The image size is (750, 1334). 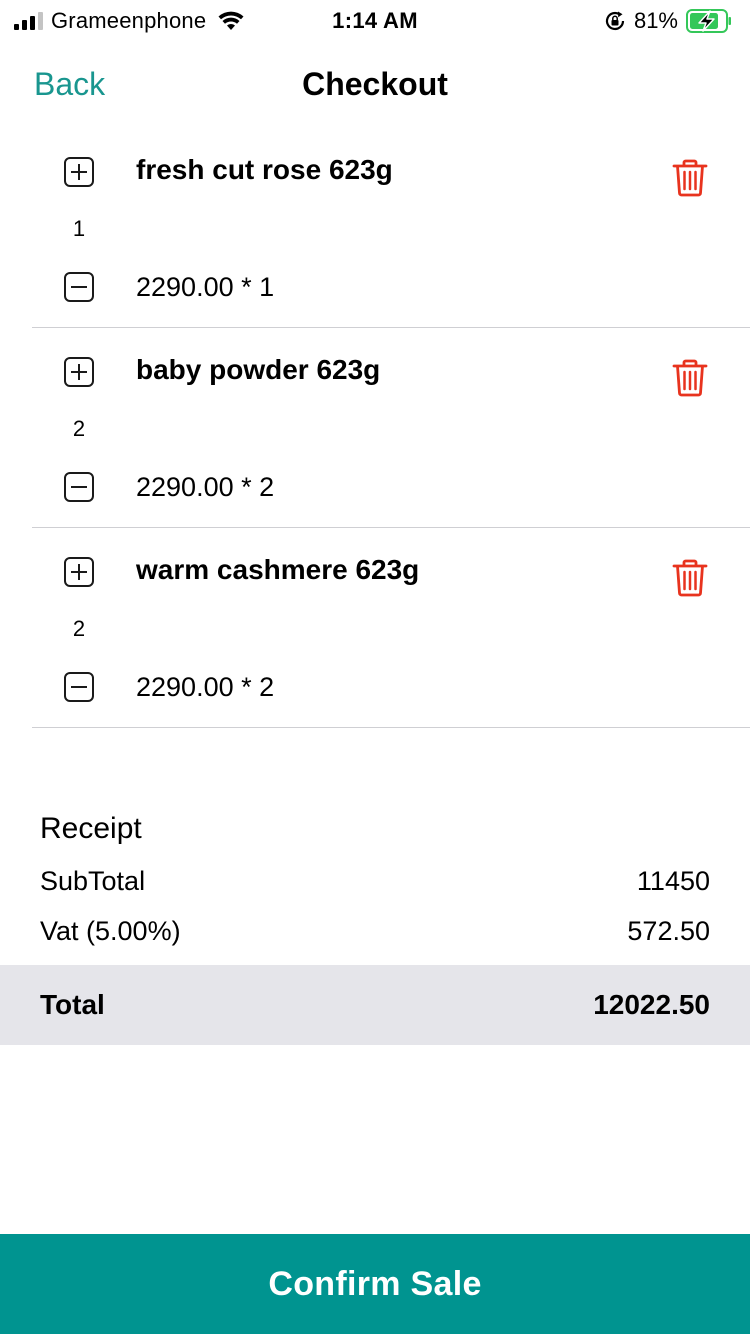 What do you see at coordinates (708, 21) in the screenshot?
I see `battery-charging-icon` at bounding box center [708, 21].